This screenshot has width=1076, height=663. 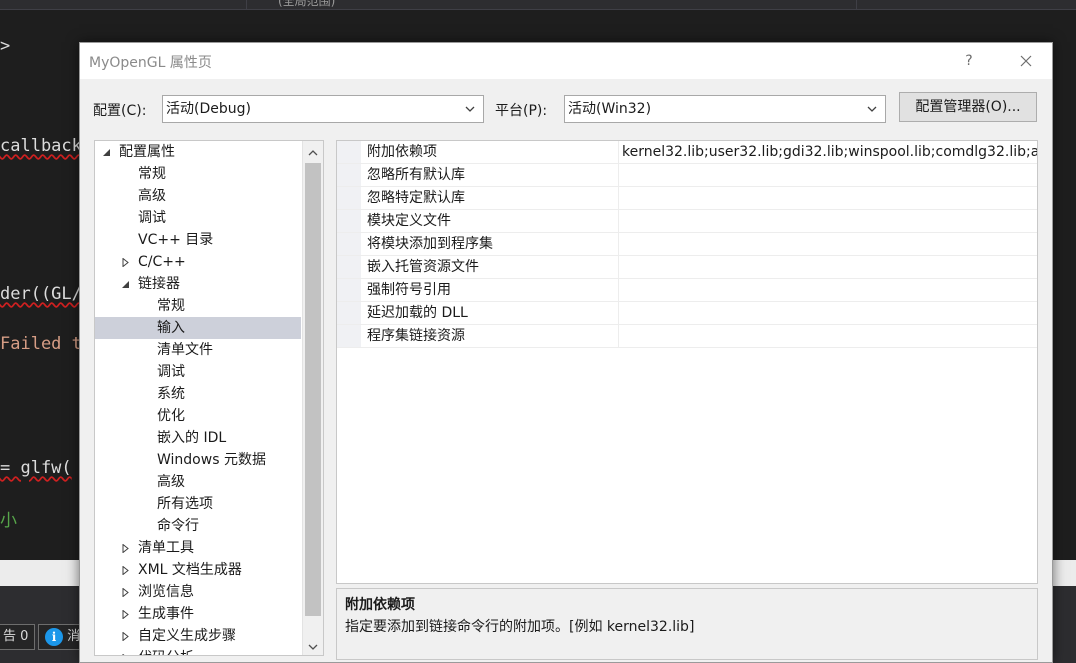 What do you see at coordinates (41, 344) in the screenshot?
I see `code-line: Failed t` at bounding box center [41, 344].